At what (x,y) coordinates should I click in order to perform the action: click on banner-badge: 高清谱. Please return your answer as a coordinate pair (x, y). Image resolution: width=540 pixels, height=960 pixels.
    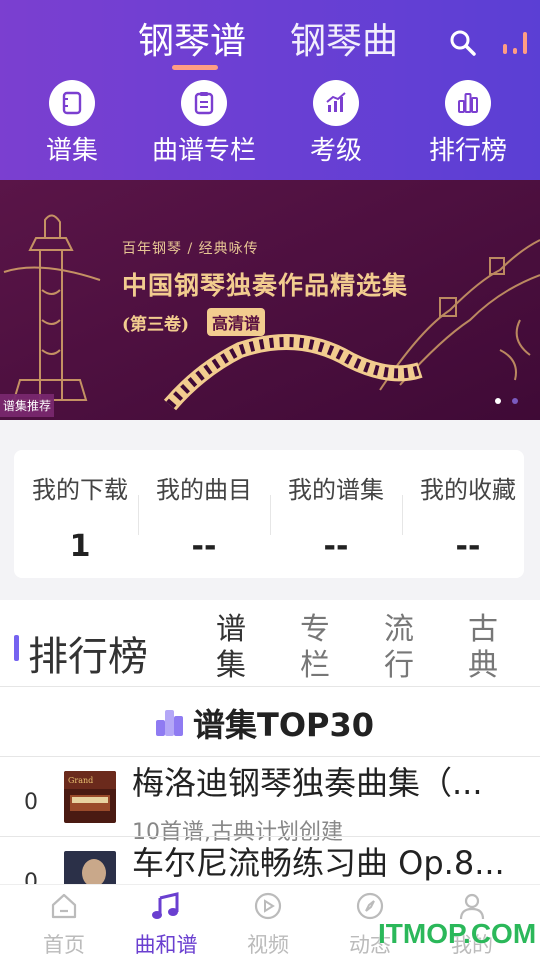
    Looking at the image, I should click on (236, 322).